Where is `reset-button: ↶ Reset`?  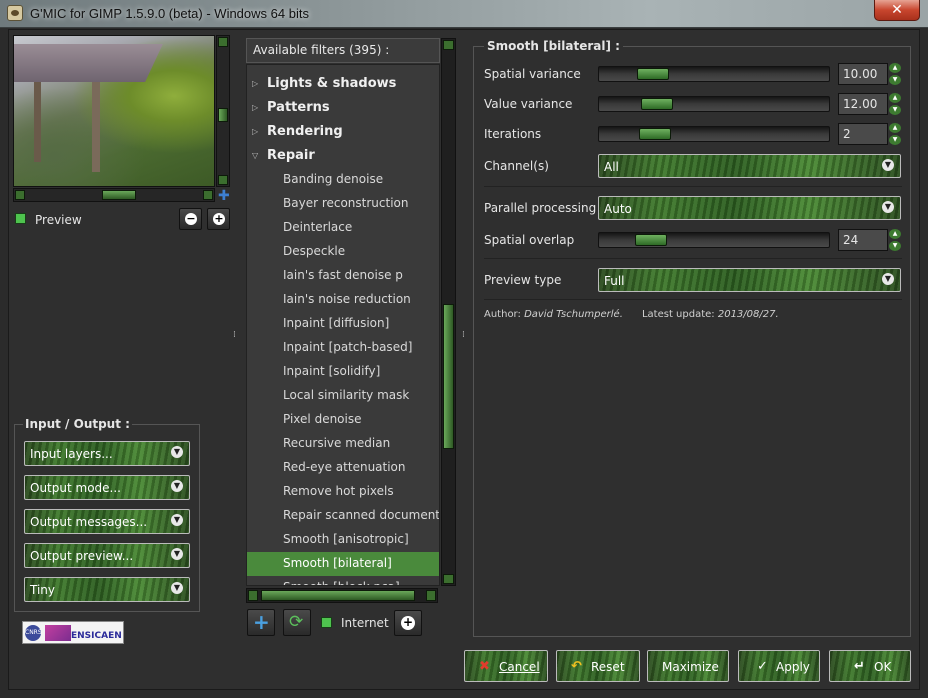 reset-button: ↶ Reset is located at coordinates (598, 666).